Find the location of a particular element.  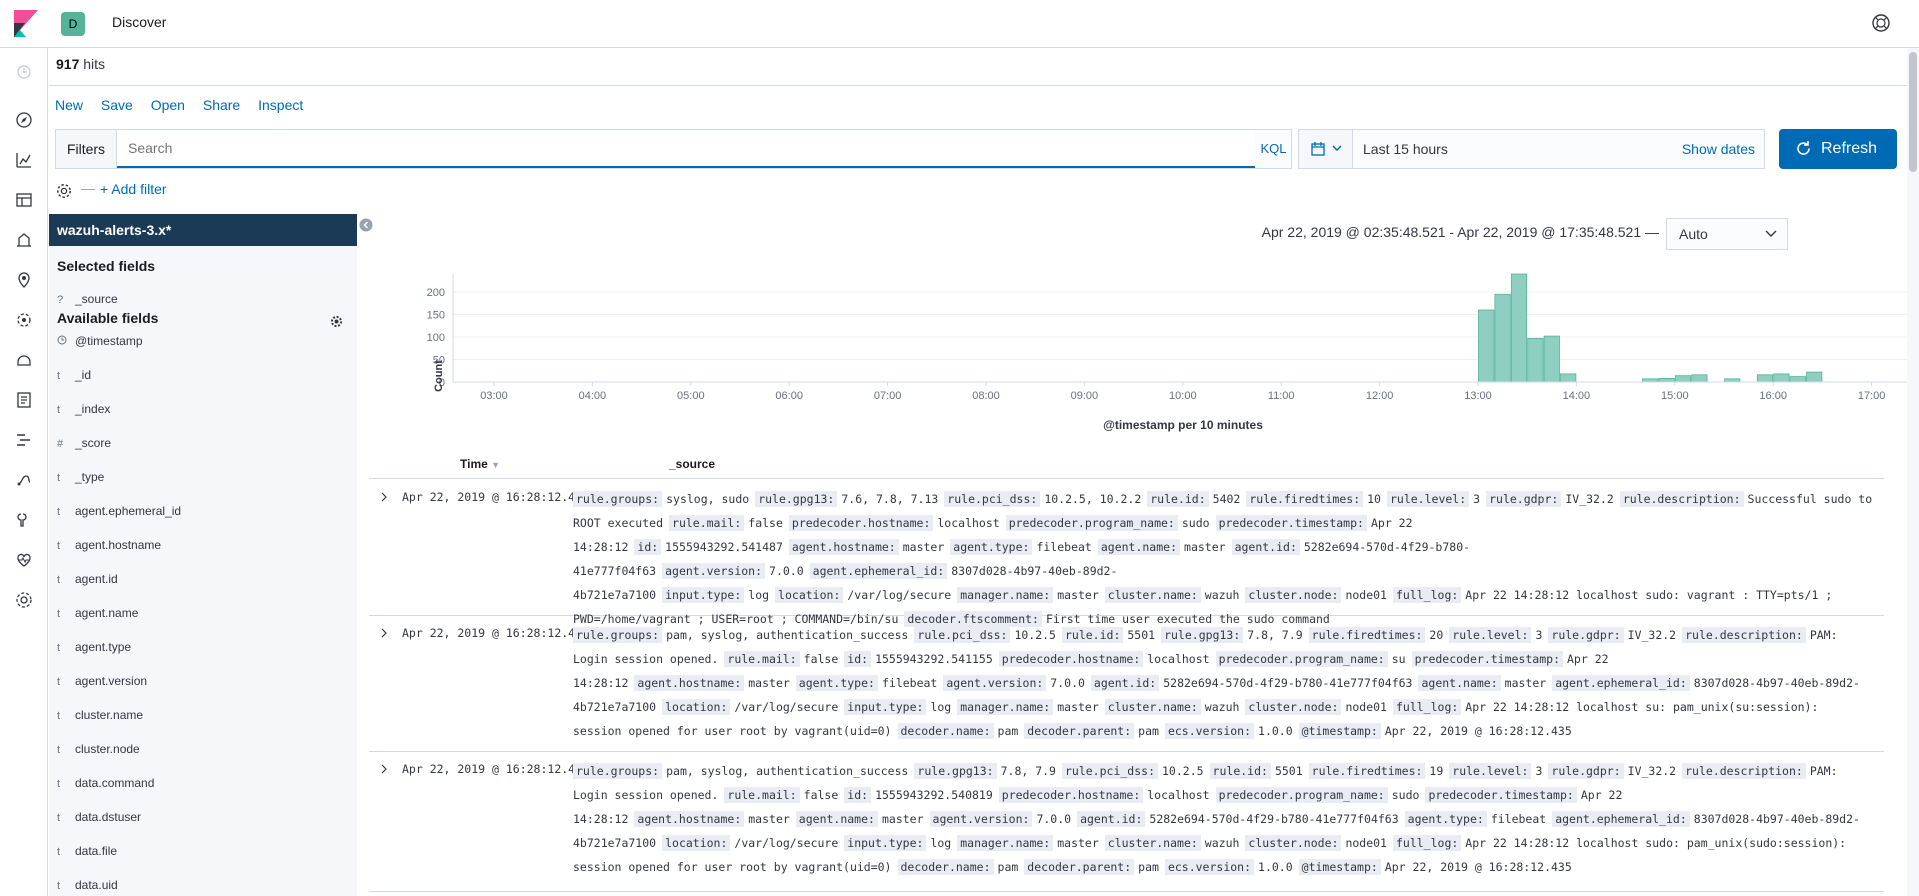

apm-icon is located at coordinates (24, 440).